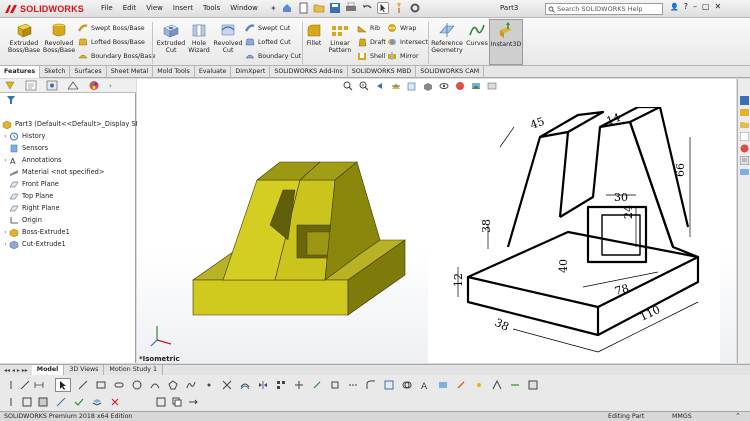 The image size is (750, 421). I want to click on print-icon, so click(351, 8).